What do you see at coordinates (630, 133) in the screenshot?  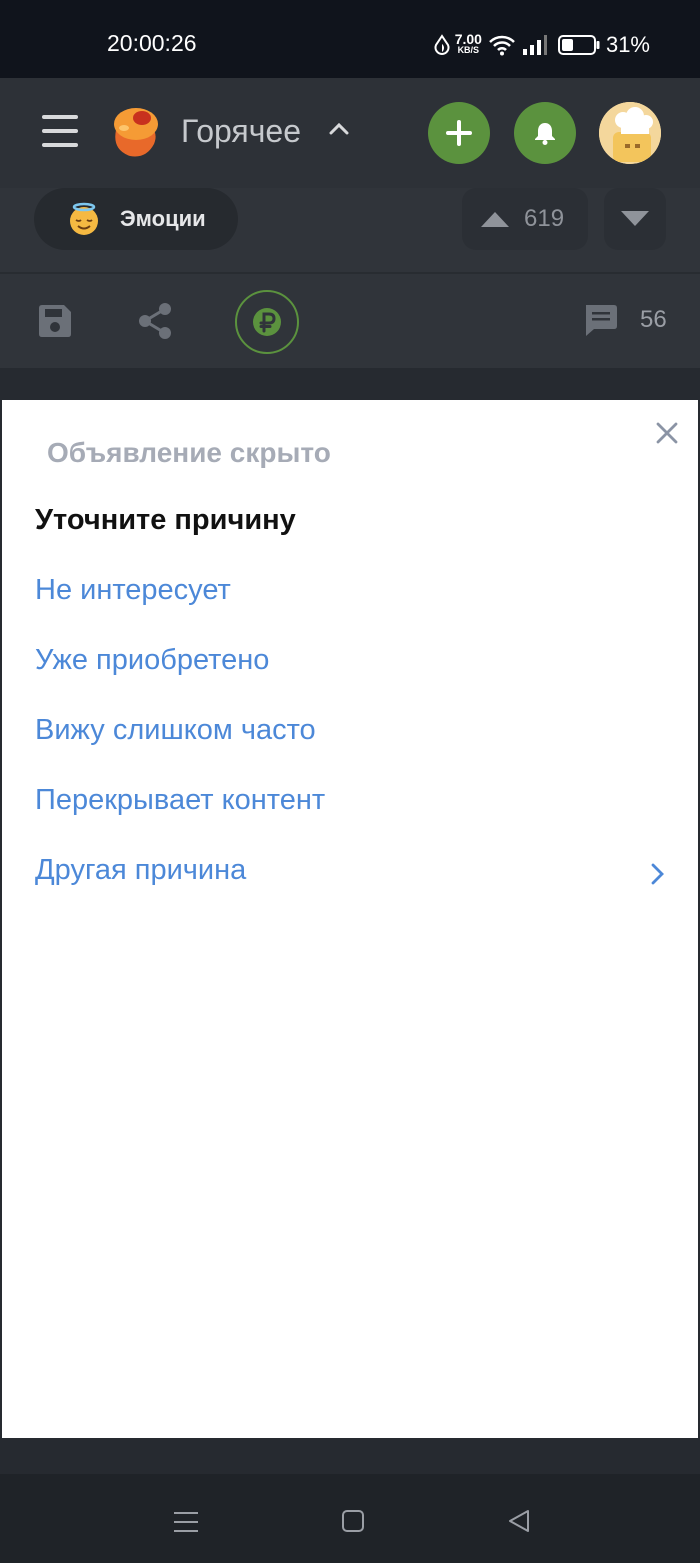 I see `user-avatar-icon` at bounding box center [630, 133].